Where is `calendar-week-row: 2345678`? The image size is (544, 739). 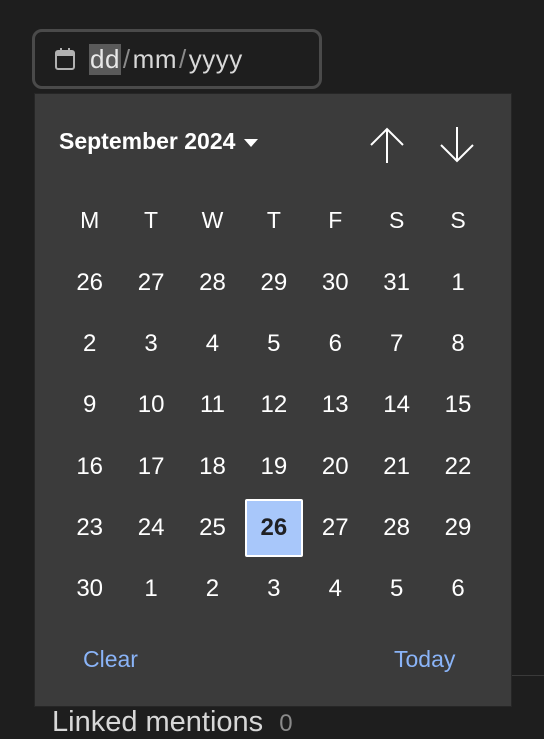 calendar-week-row: 2345678 is located at coordinates (274, 343).